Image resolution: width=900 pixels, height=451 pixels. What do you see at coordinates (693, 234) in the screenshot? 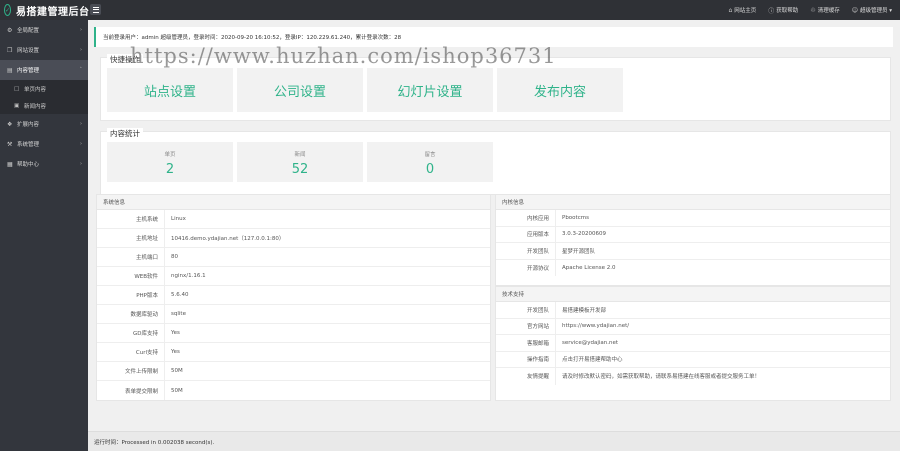
I see `table-row: 应用版本 3.0.3-20200609` at bounding box center [693, 234].